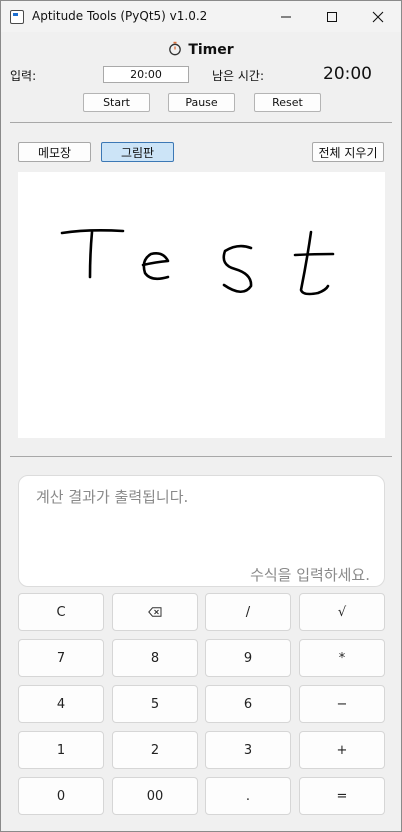 Image resolution: width=402 pixels, height=832 pixels. What do you see at coordinates (348, 152) in the screenshot?
I see `clear-all-button: 전체 지우기` at bounding box center [348, 152].